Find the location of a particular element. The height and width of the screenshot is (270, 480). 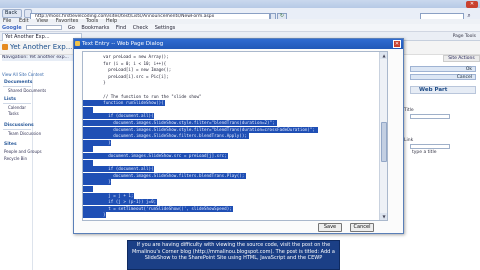

code-line: if (j > (p-1)) j=0; is located at coordinates (120, 202).